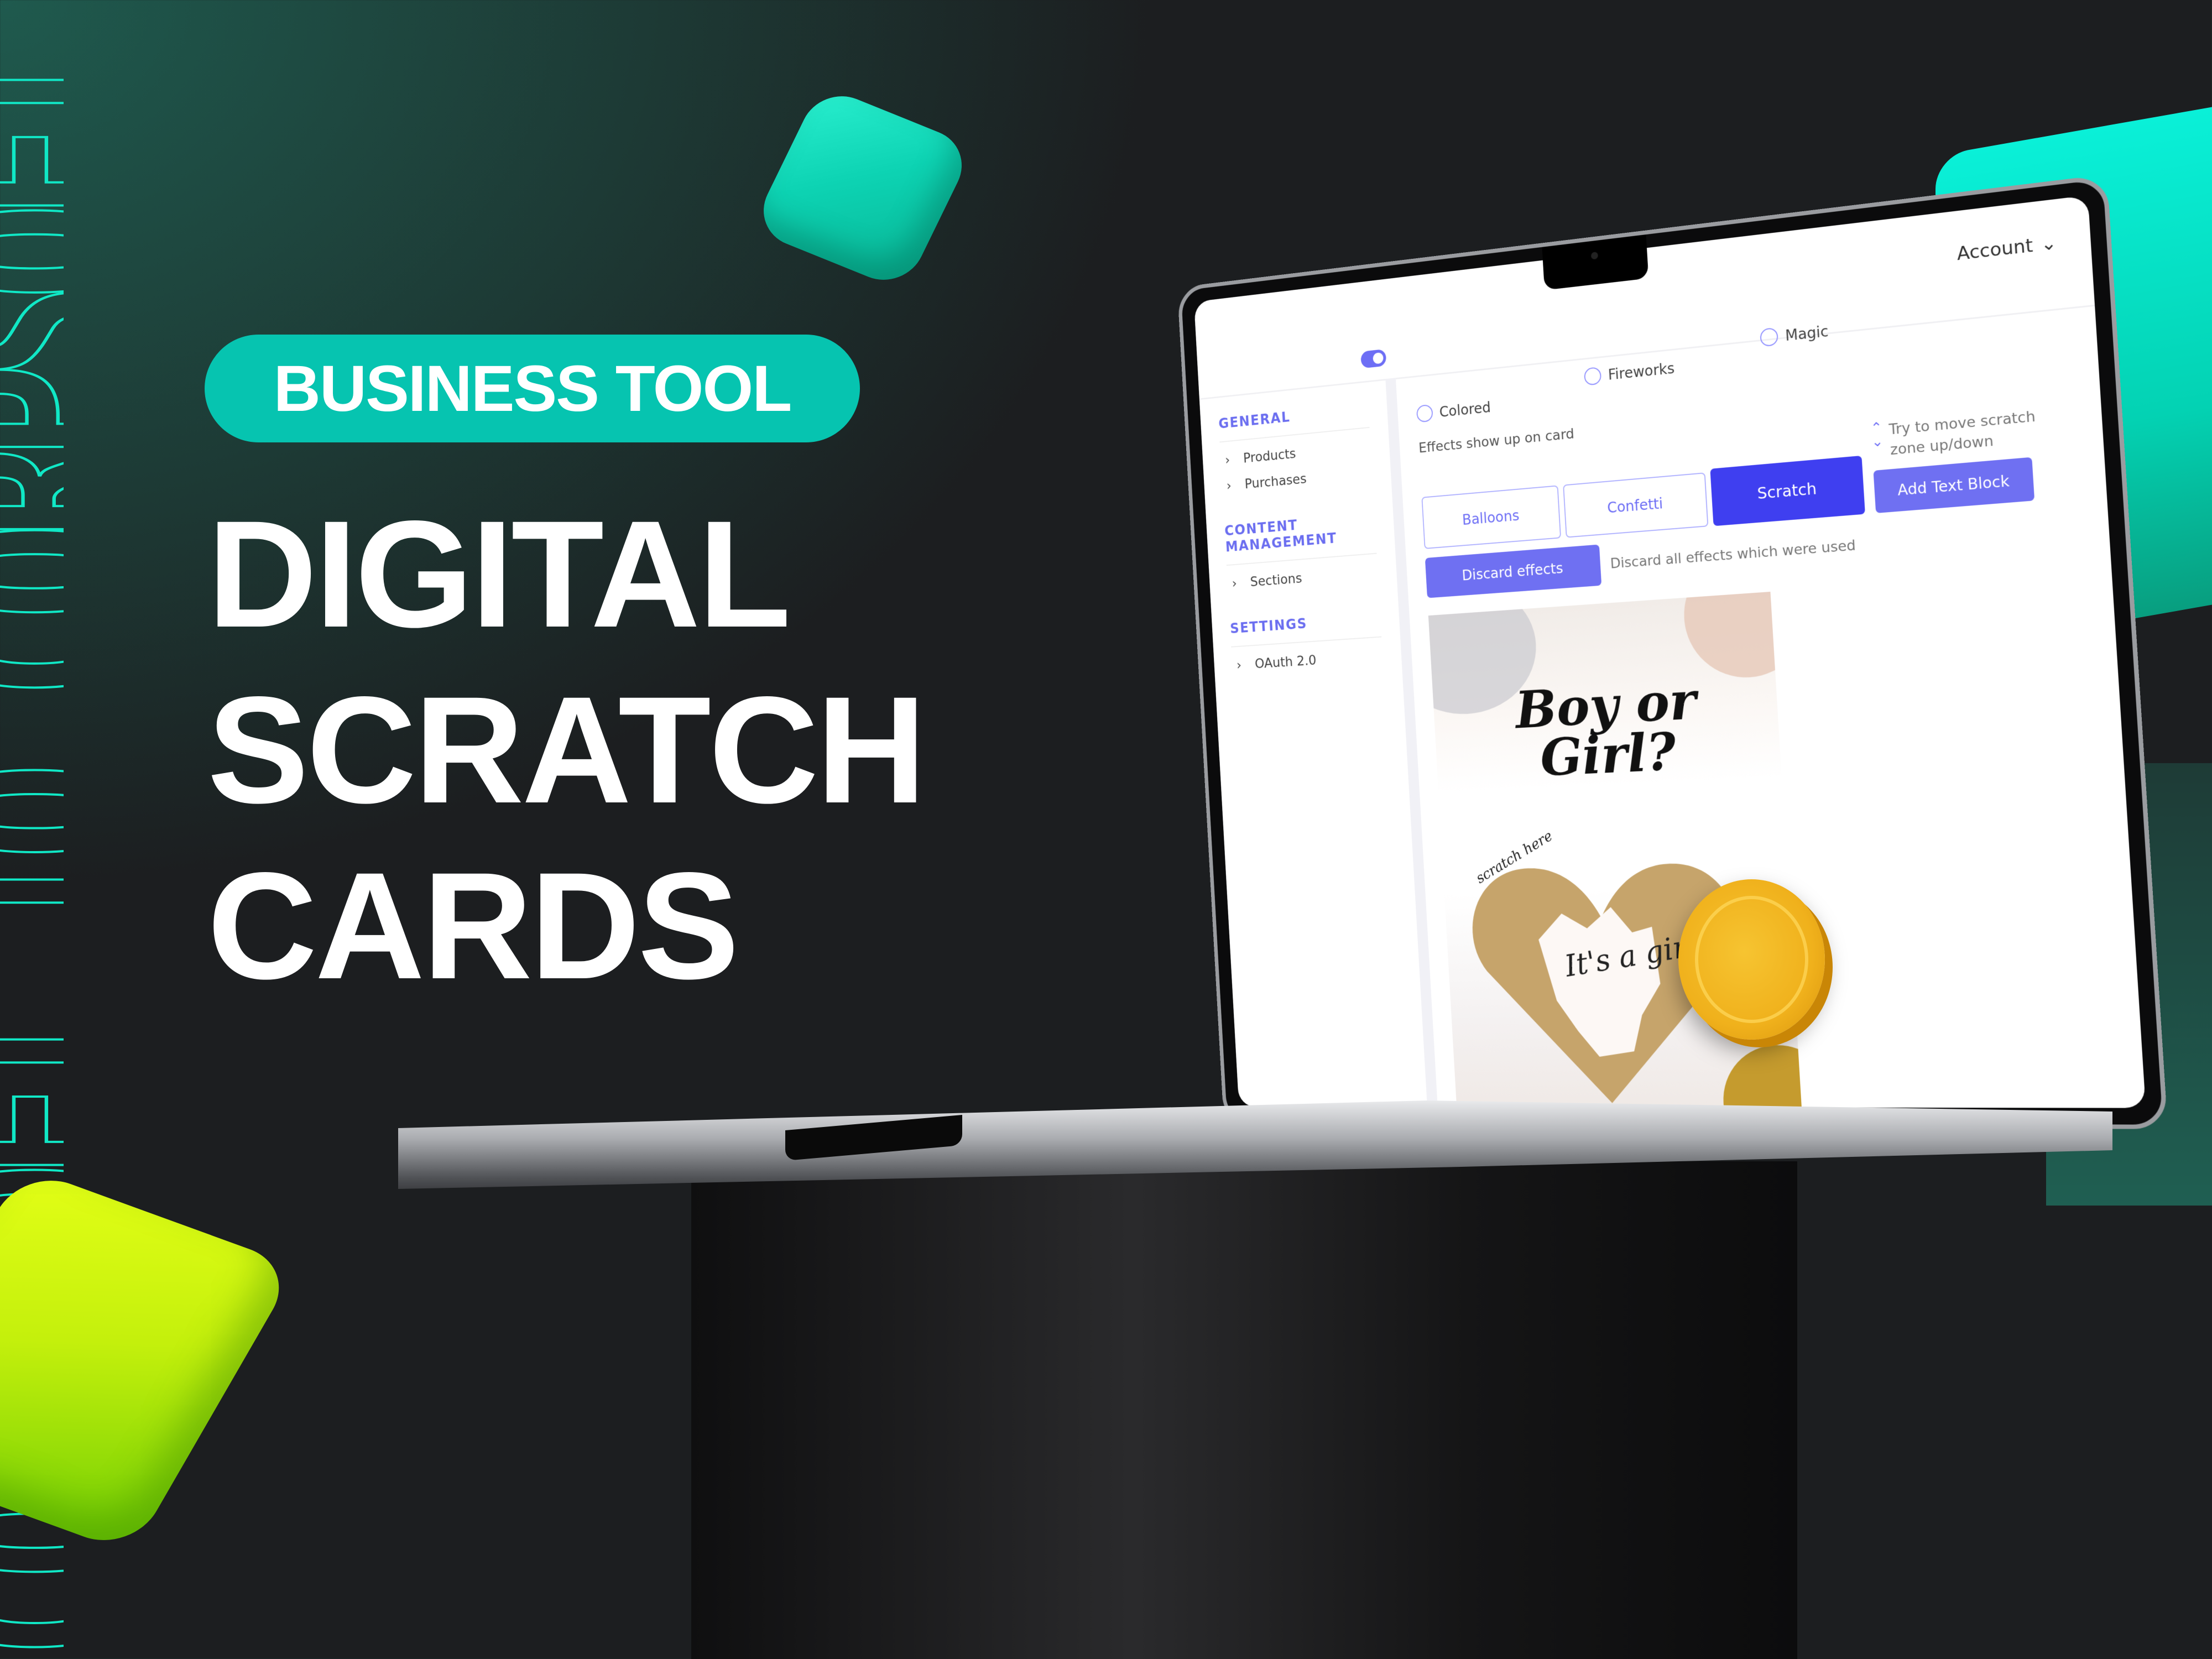 The image size is (2212, 1659). Describe the element at coordinates (1962, 433) in the screenshot. I see `scratch-hint: Try to move scratch zone up/down` at that location.